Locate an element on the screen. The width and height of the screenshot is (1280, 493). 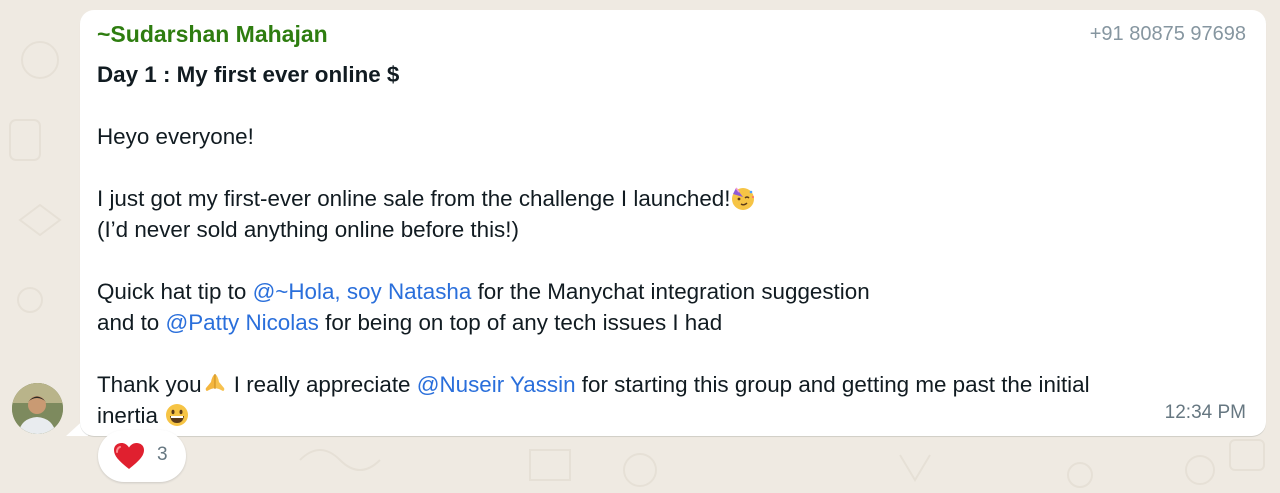
inertia-text: inertia is located at coordinates (131, 415).